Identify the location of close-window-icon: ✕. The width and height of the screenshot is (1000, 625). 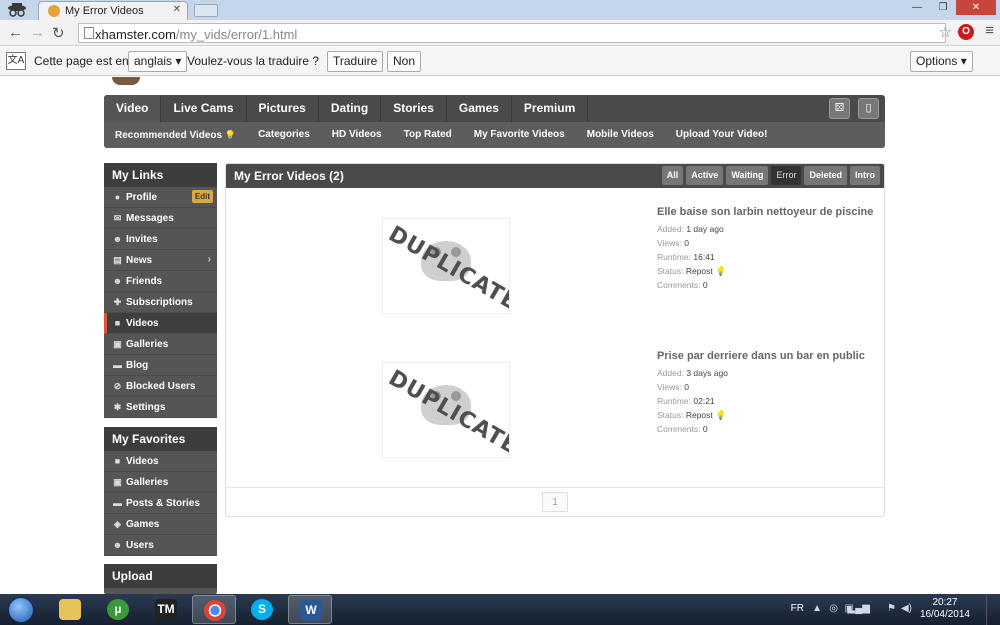
(976, 7).